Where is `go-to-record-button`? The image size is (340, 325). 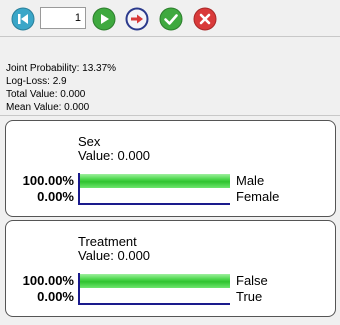
go-to-record-button is located at coordinates (137, 19).